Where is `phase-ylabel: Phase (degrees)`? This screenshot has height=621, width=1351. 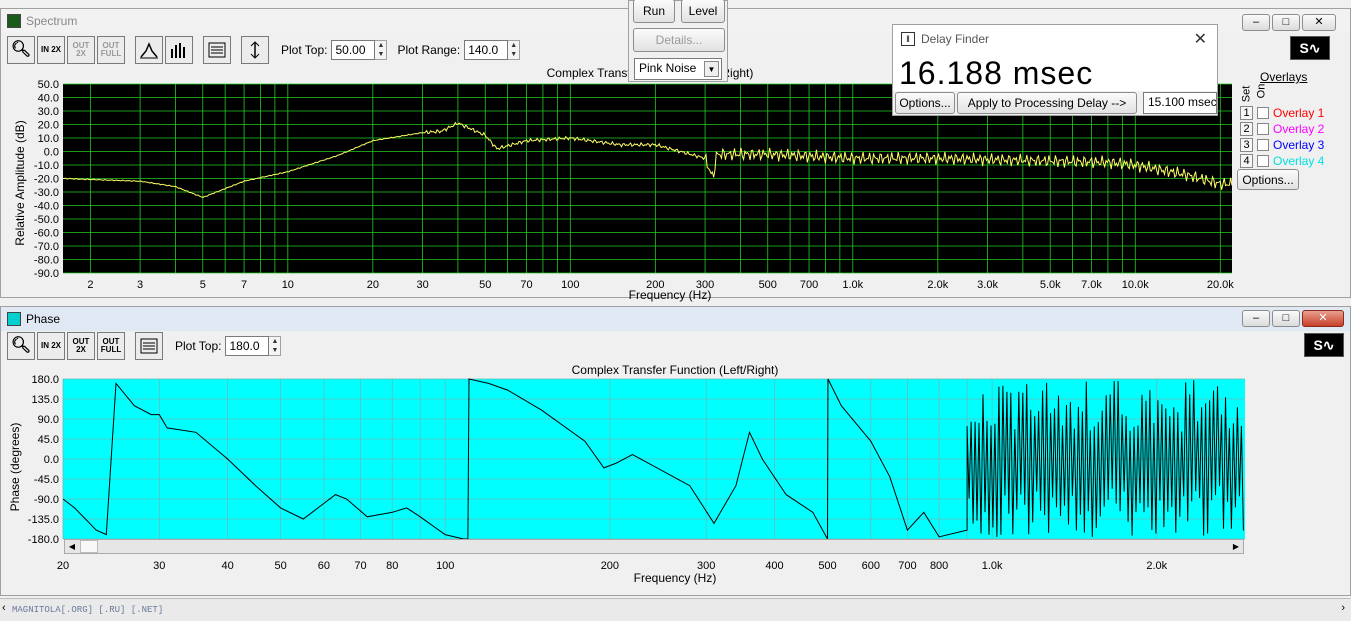
phase-ylabel: Phase (degrees) is located at coordinates (15, 467).